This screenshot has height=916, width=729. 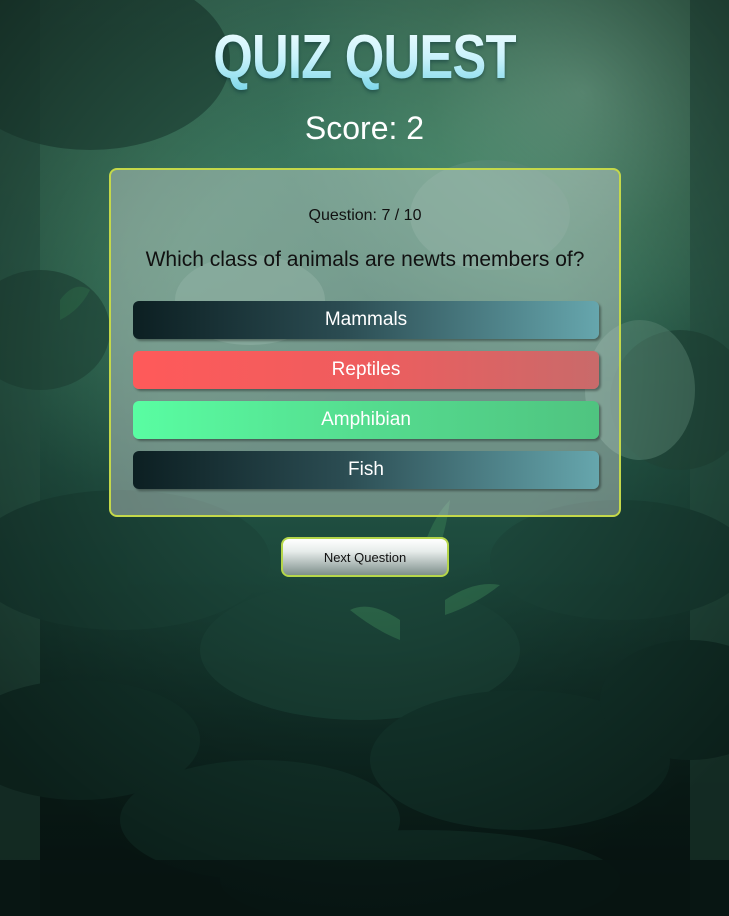 I want to click on answer-button-fish: Fish, so click(x=366, y=470).